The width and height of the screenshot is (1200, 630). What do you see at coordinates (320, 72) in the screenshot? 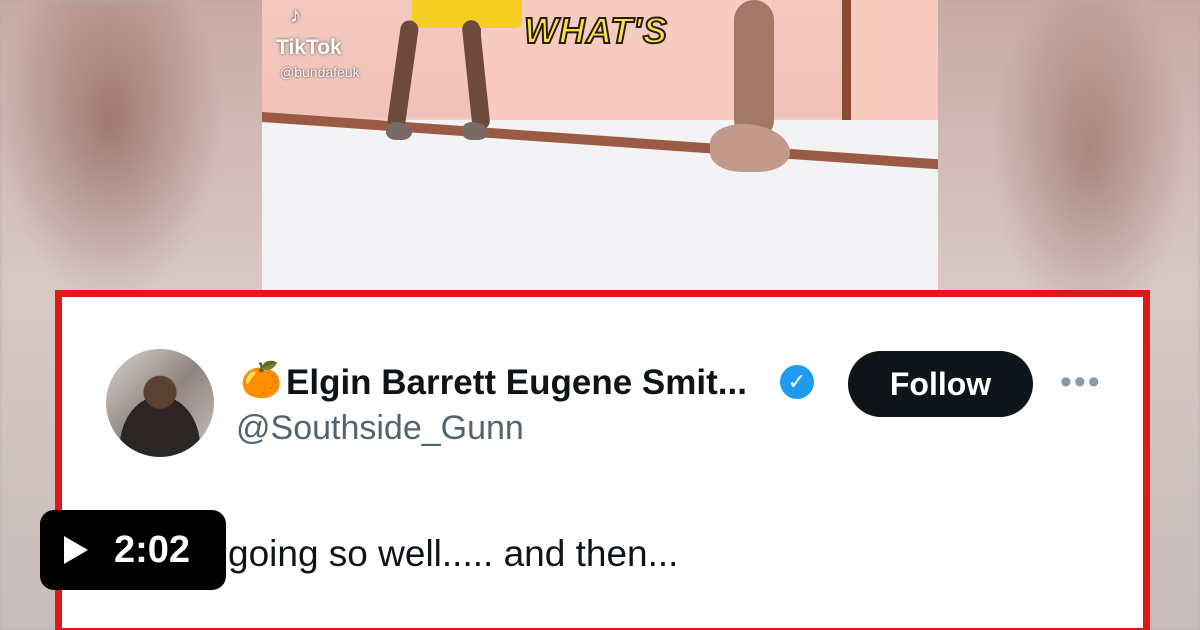
I see `tiktok-username: @bundafeuk` at bounding box center [320, 72].